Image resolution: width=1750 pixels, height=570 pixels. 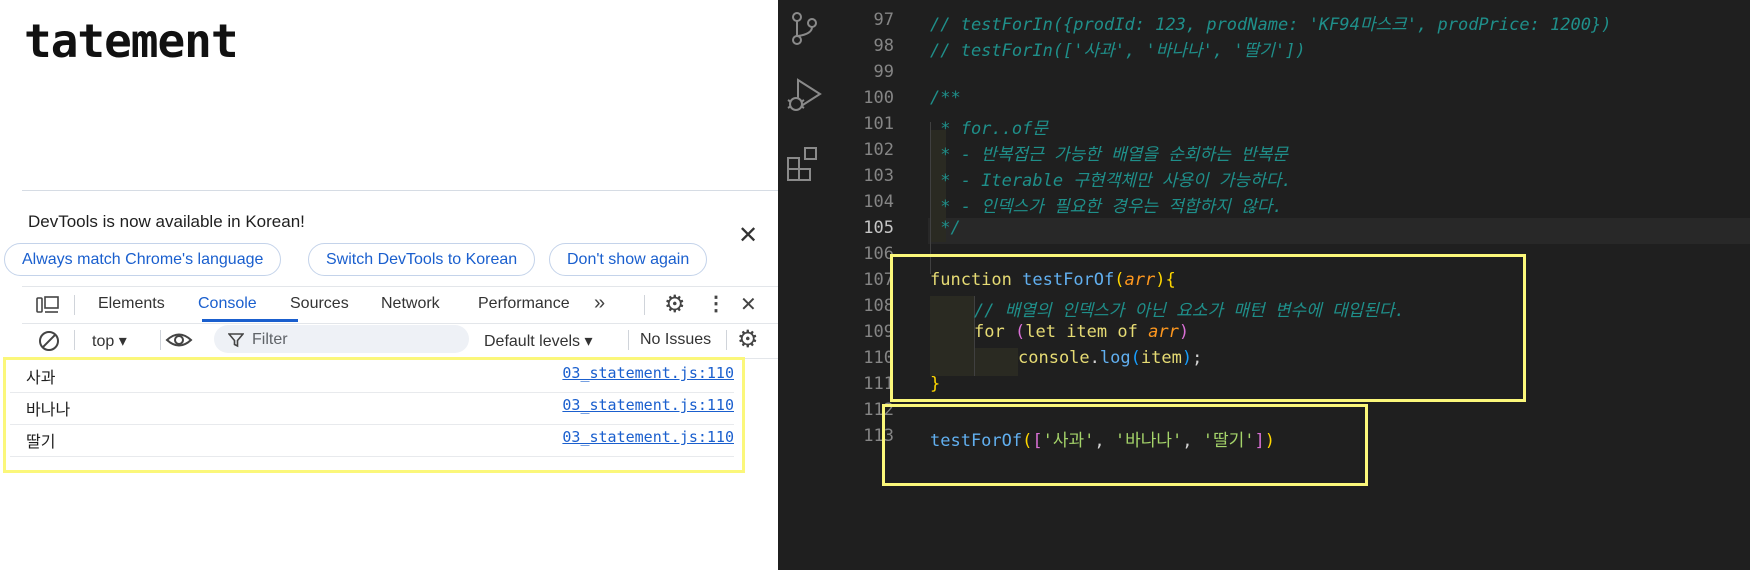 I want to click on banner-message: DevTools is now available in Korean!, so click(x=166, y=221).